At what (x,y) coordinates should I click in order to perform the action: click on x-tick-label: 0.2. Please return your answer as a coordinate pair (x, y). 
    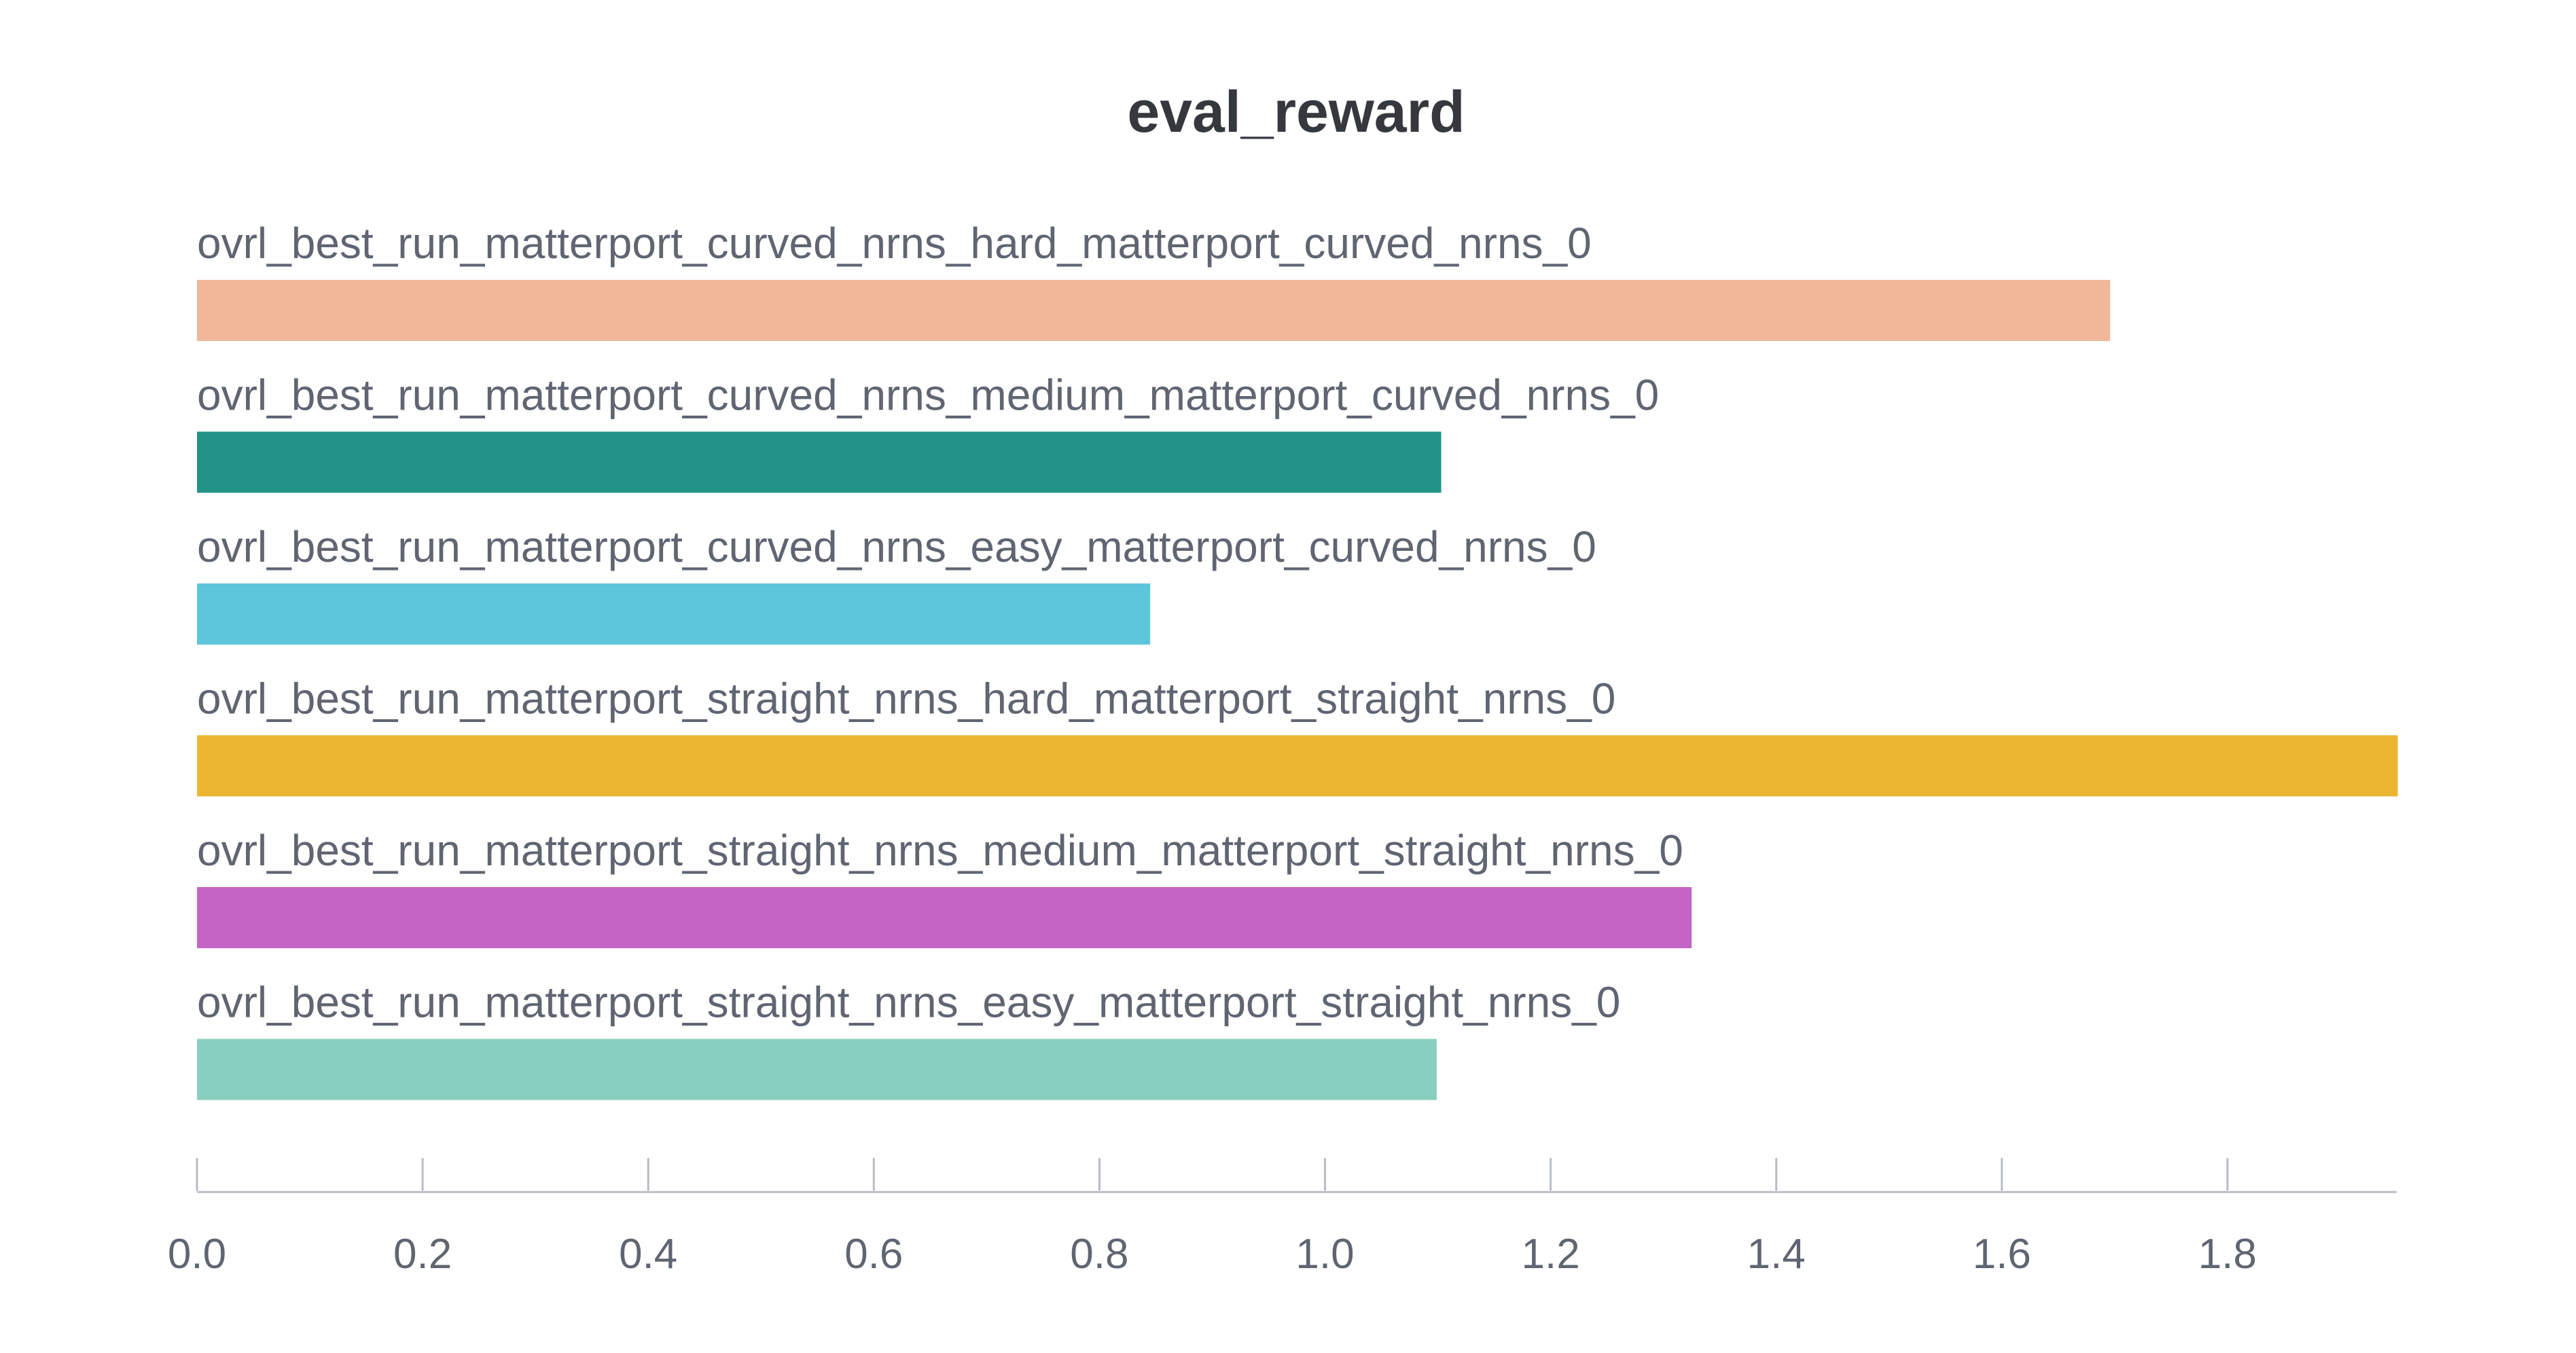
    Looking at the image, I should click on (423, 1254).